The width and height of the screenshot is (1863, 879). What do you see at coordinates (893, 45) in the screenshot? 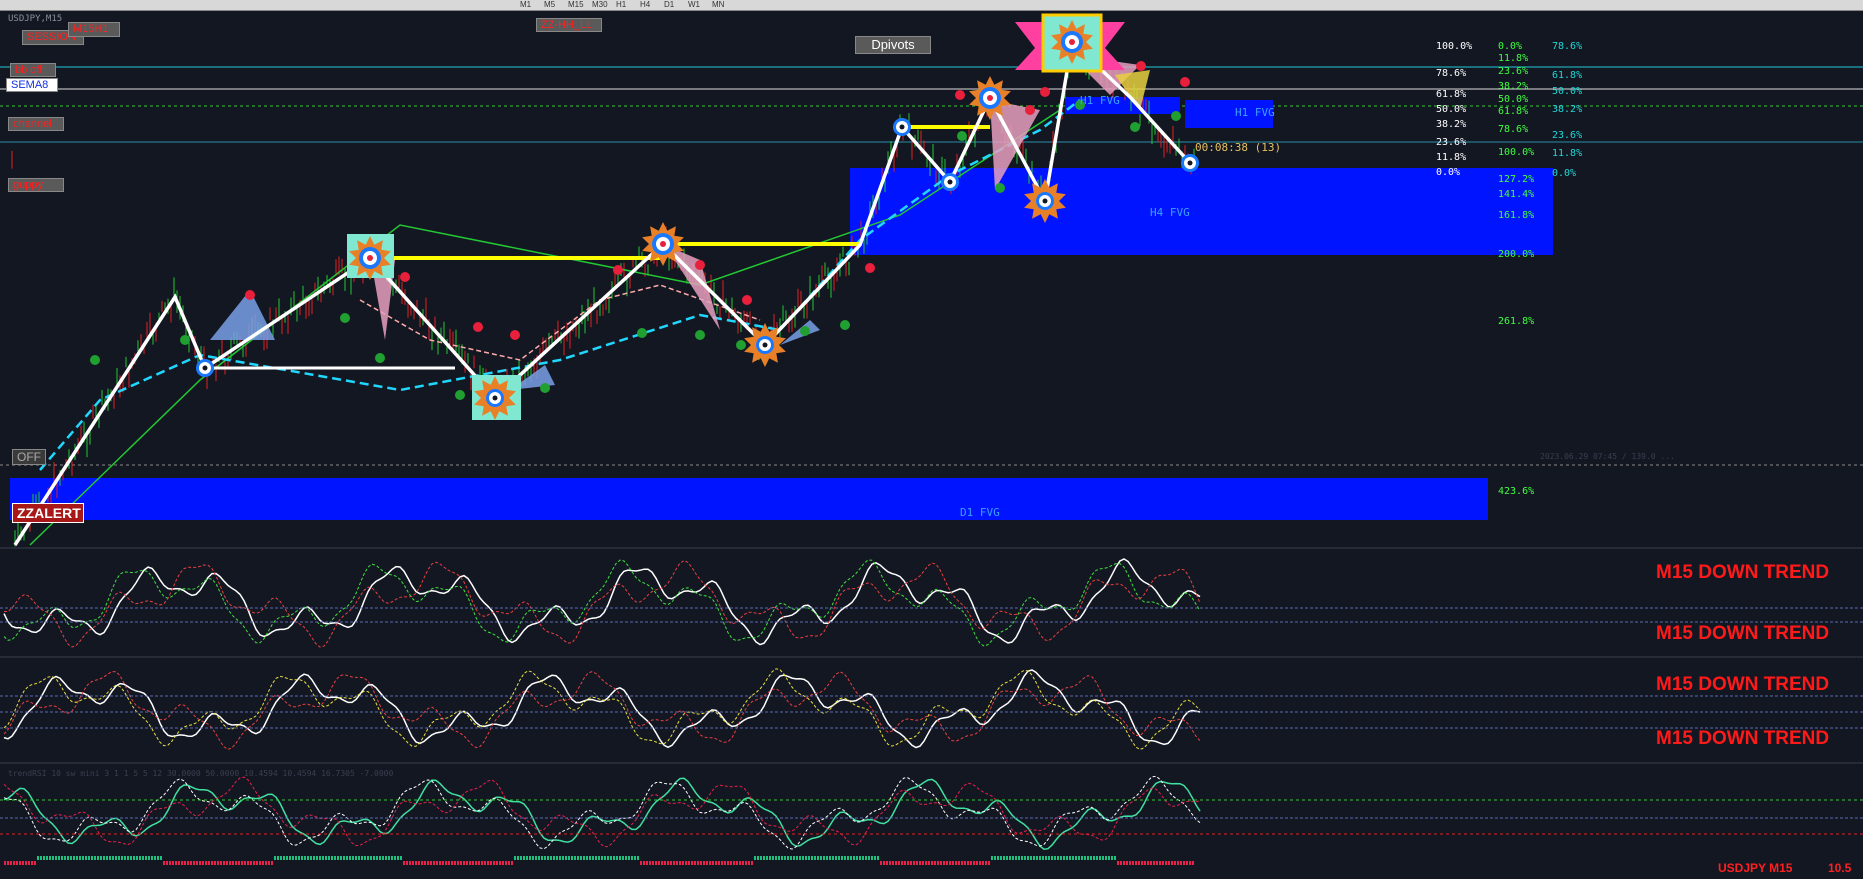
I see `dpivots-button: Dpivots` at bounding box center [893, 45].